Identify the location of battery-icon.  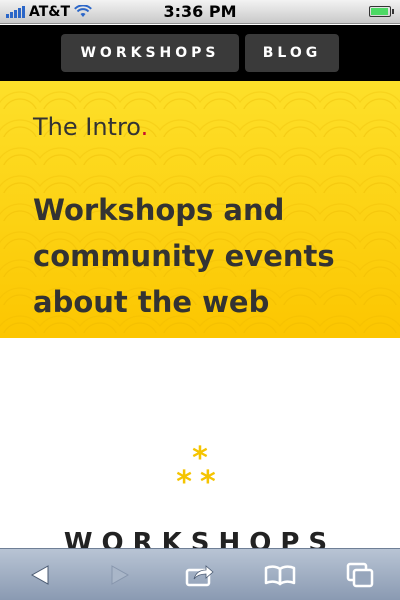
(381, 11).